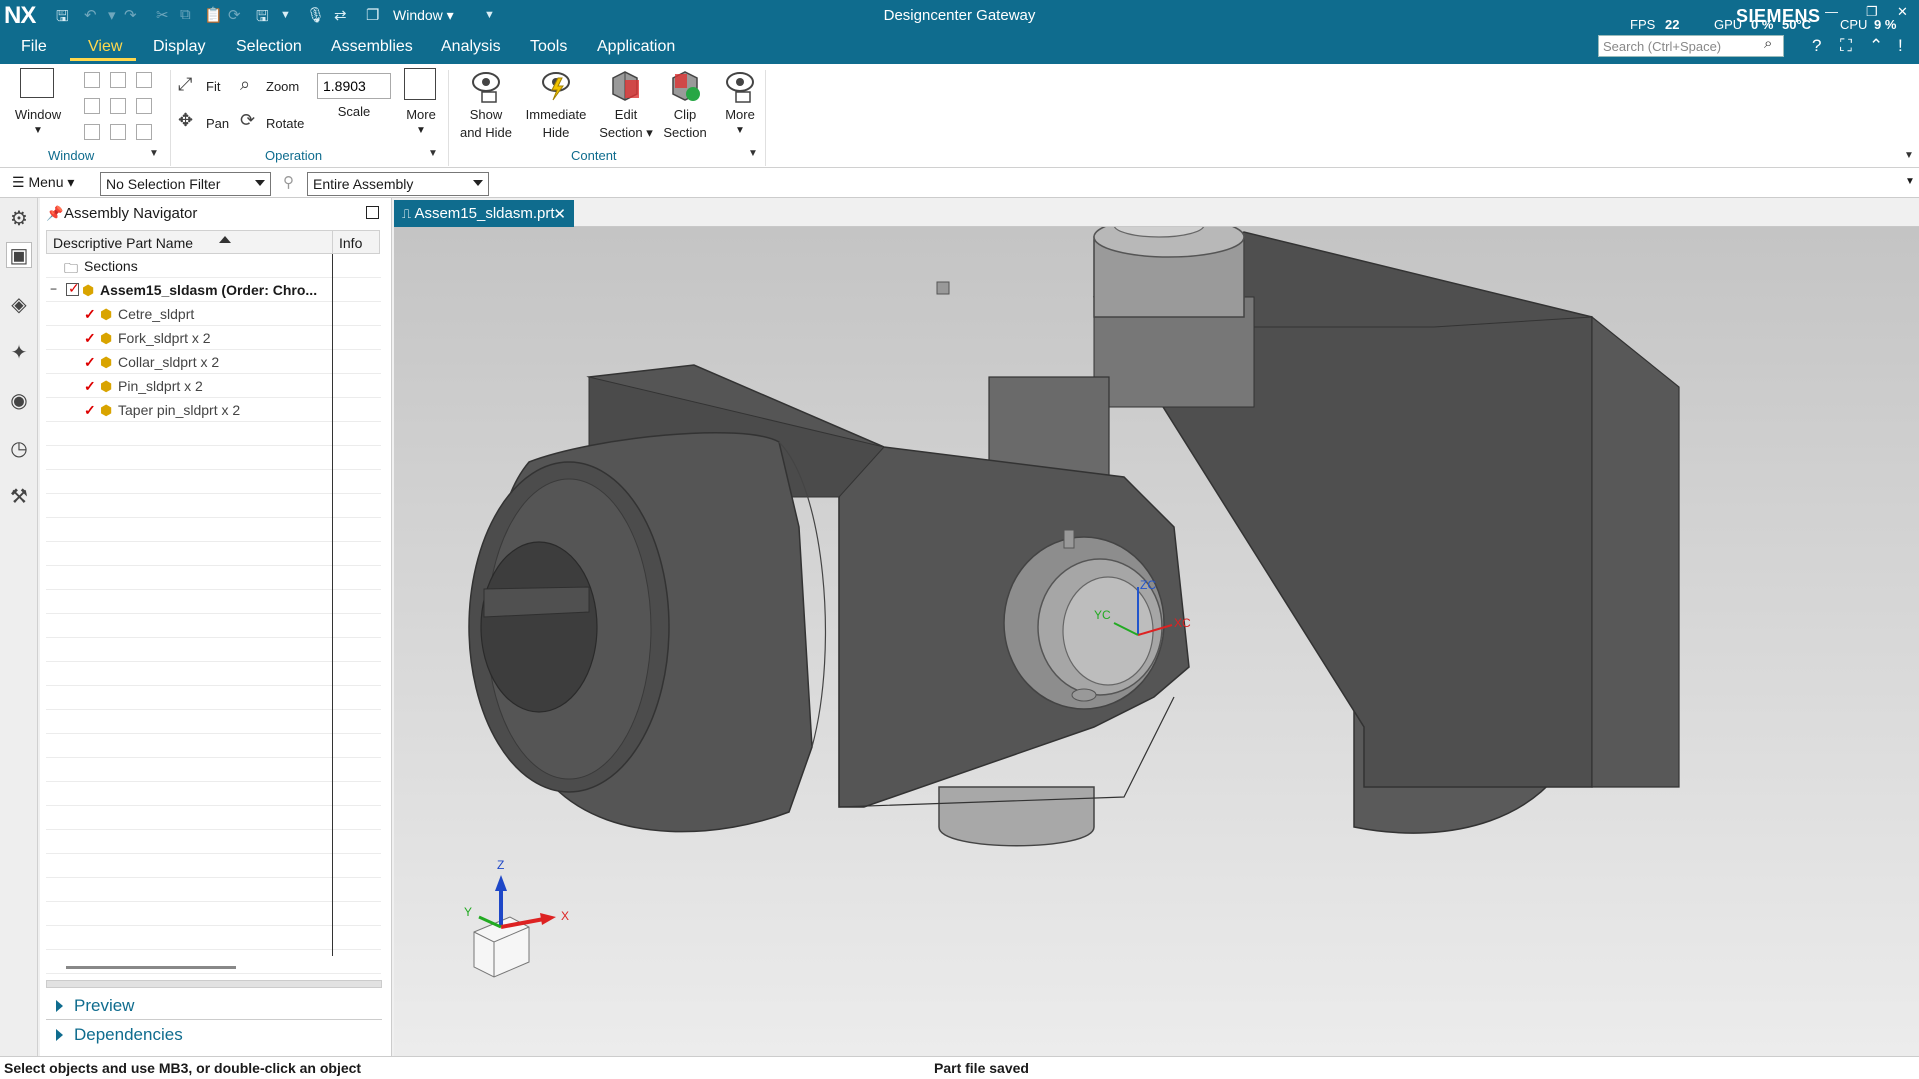 Image resolution: width=1919 pixels, height=1079 pixels. Describe the element at coordinates (92, 132) in the screenshot. I see `layout-three-icon` at that location.